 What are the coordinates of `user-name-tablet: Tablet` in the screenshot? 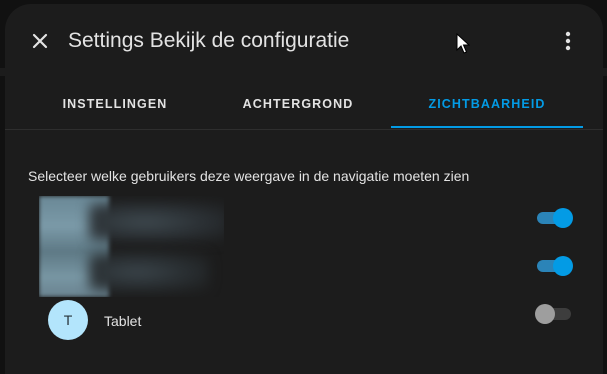 It's located at (123, 321).